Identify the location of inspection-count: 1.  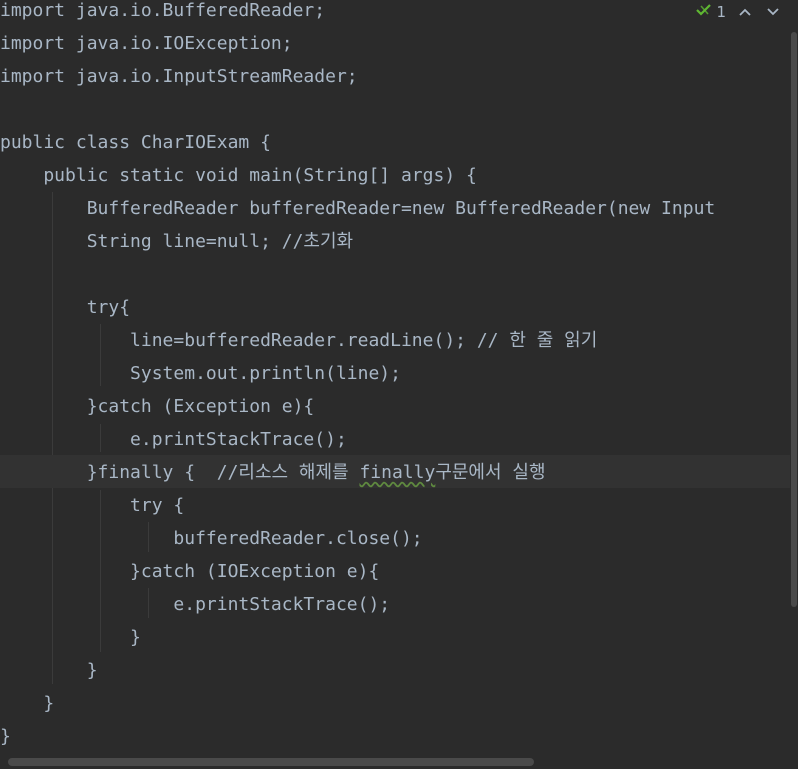
(721, 12).